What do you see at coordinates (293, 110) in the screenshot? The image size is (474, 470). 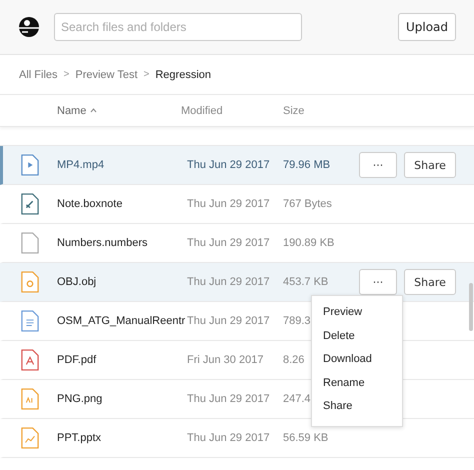 I see `column-header: Size` at bounding box center [293, 110].